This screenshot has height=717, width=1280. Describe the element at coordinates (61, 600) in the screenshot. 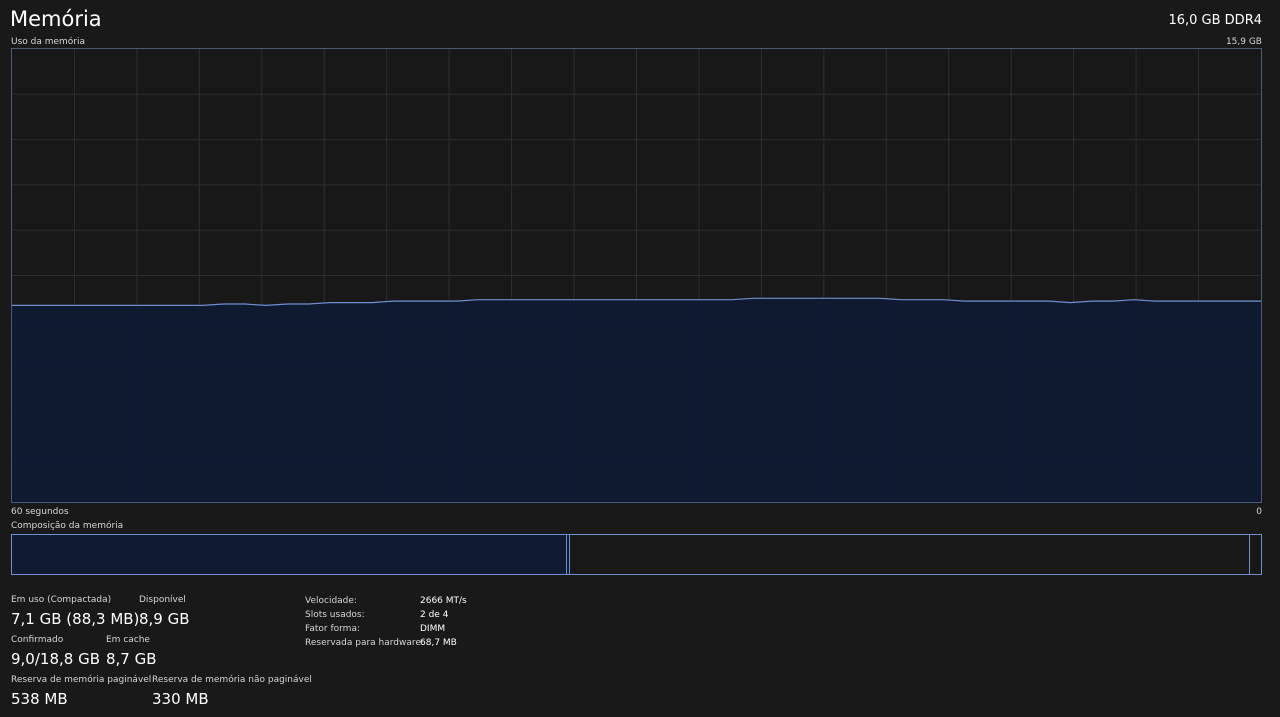

I see `stat-in-use-label: Em uso (Compactada)` at that location.